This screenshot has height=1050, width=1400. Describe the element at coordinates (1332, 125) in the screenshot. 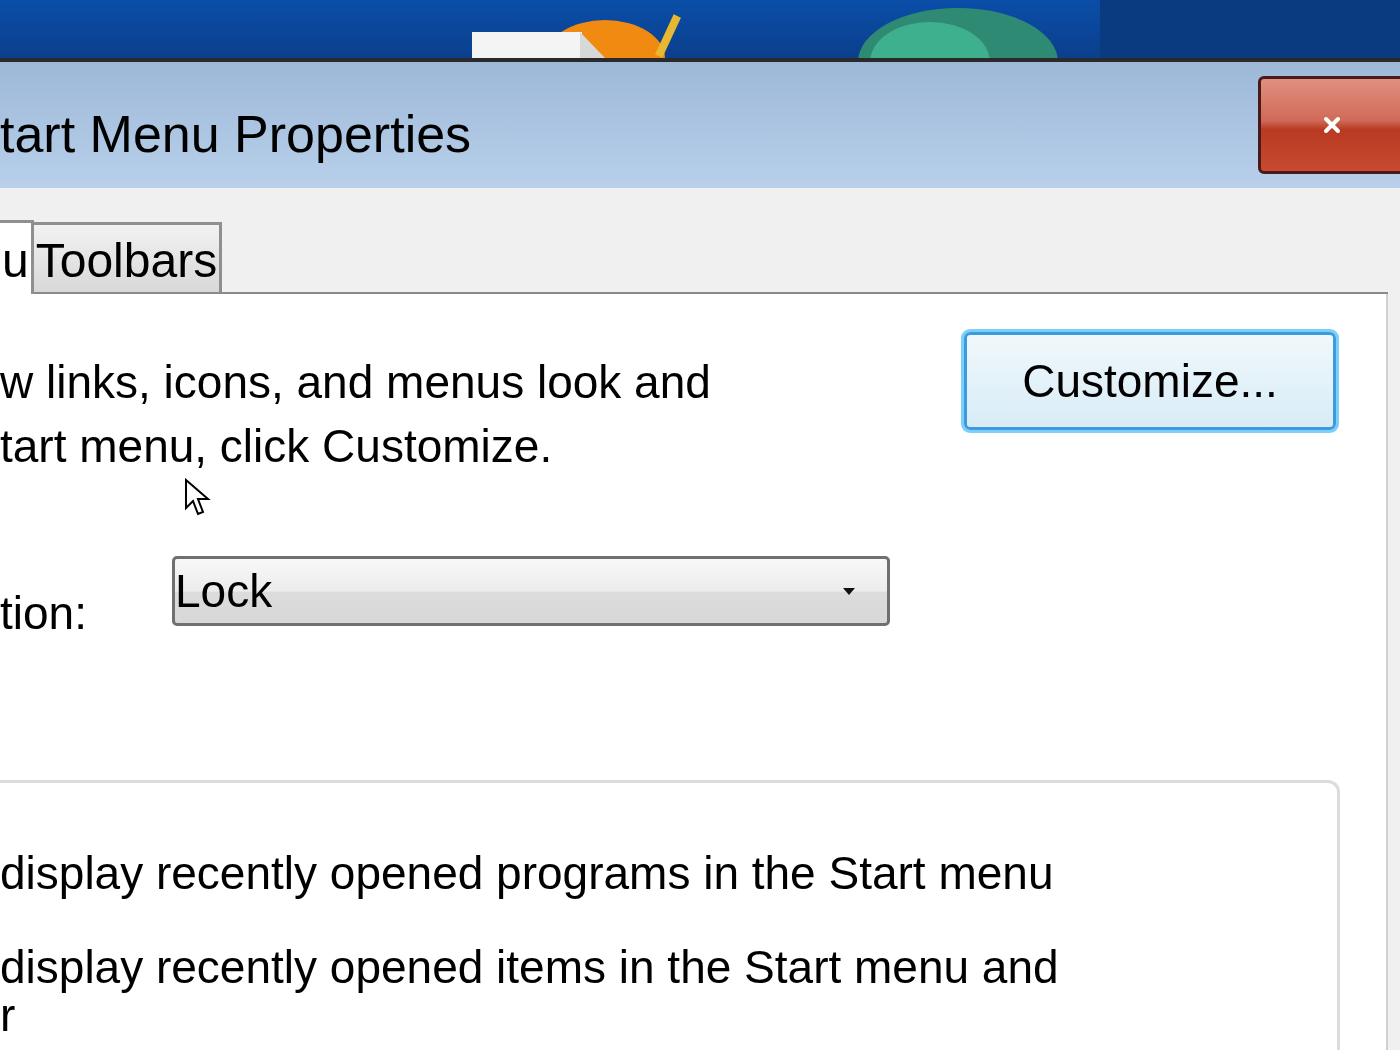

I see `close-icon` at that location.